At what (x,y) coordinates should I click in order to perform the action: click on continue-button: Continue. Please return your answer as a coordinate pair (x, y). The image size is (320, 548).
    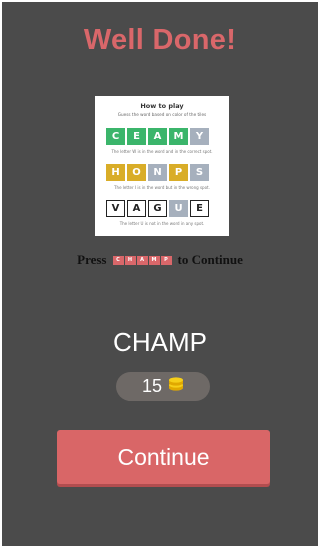
    Looking at the image, I should click on (163, 457).